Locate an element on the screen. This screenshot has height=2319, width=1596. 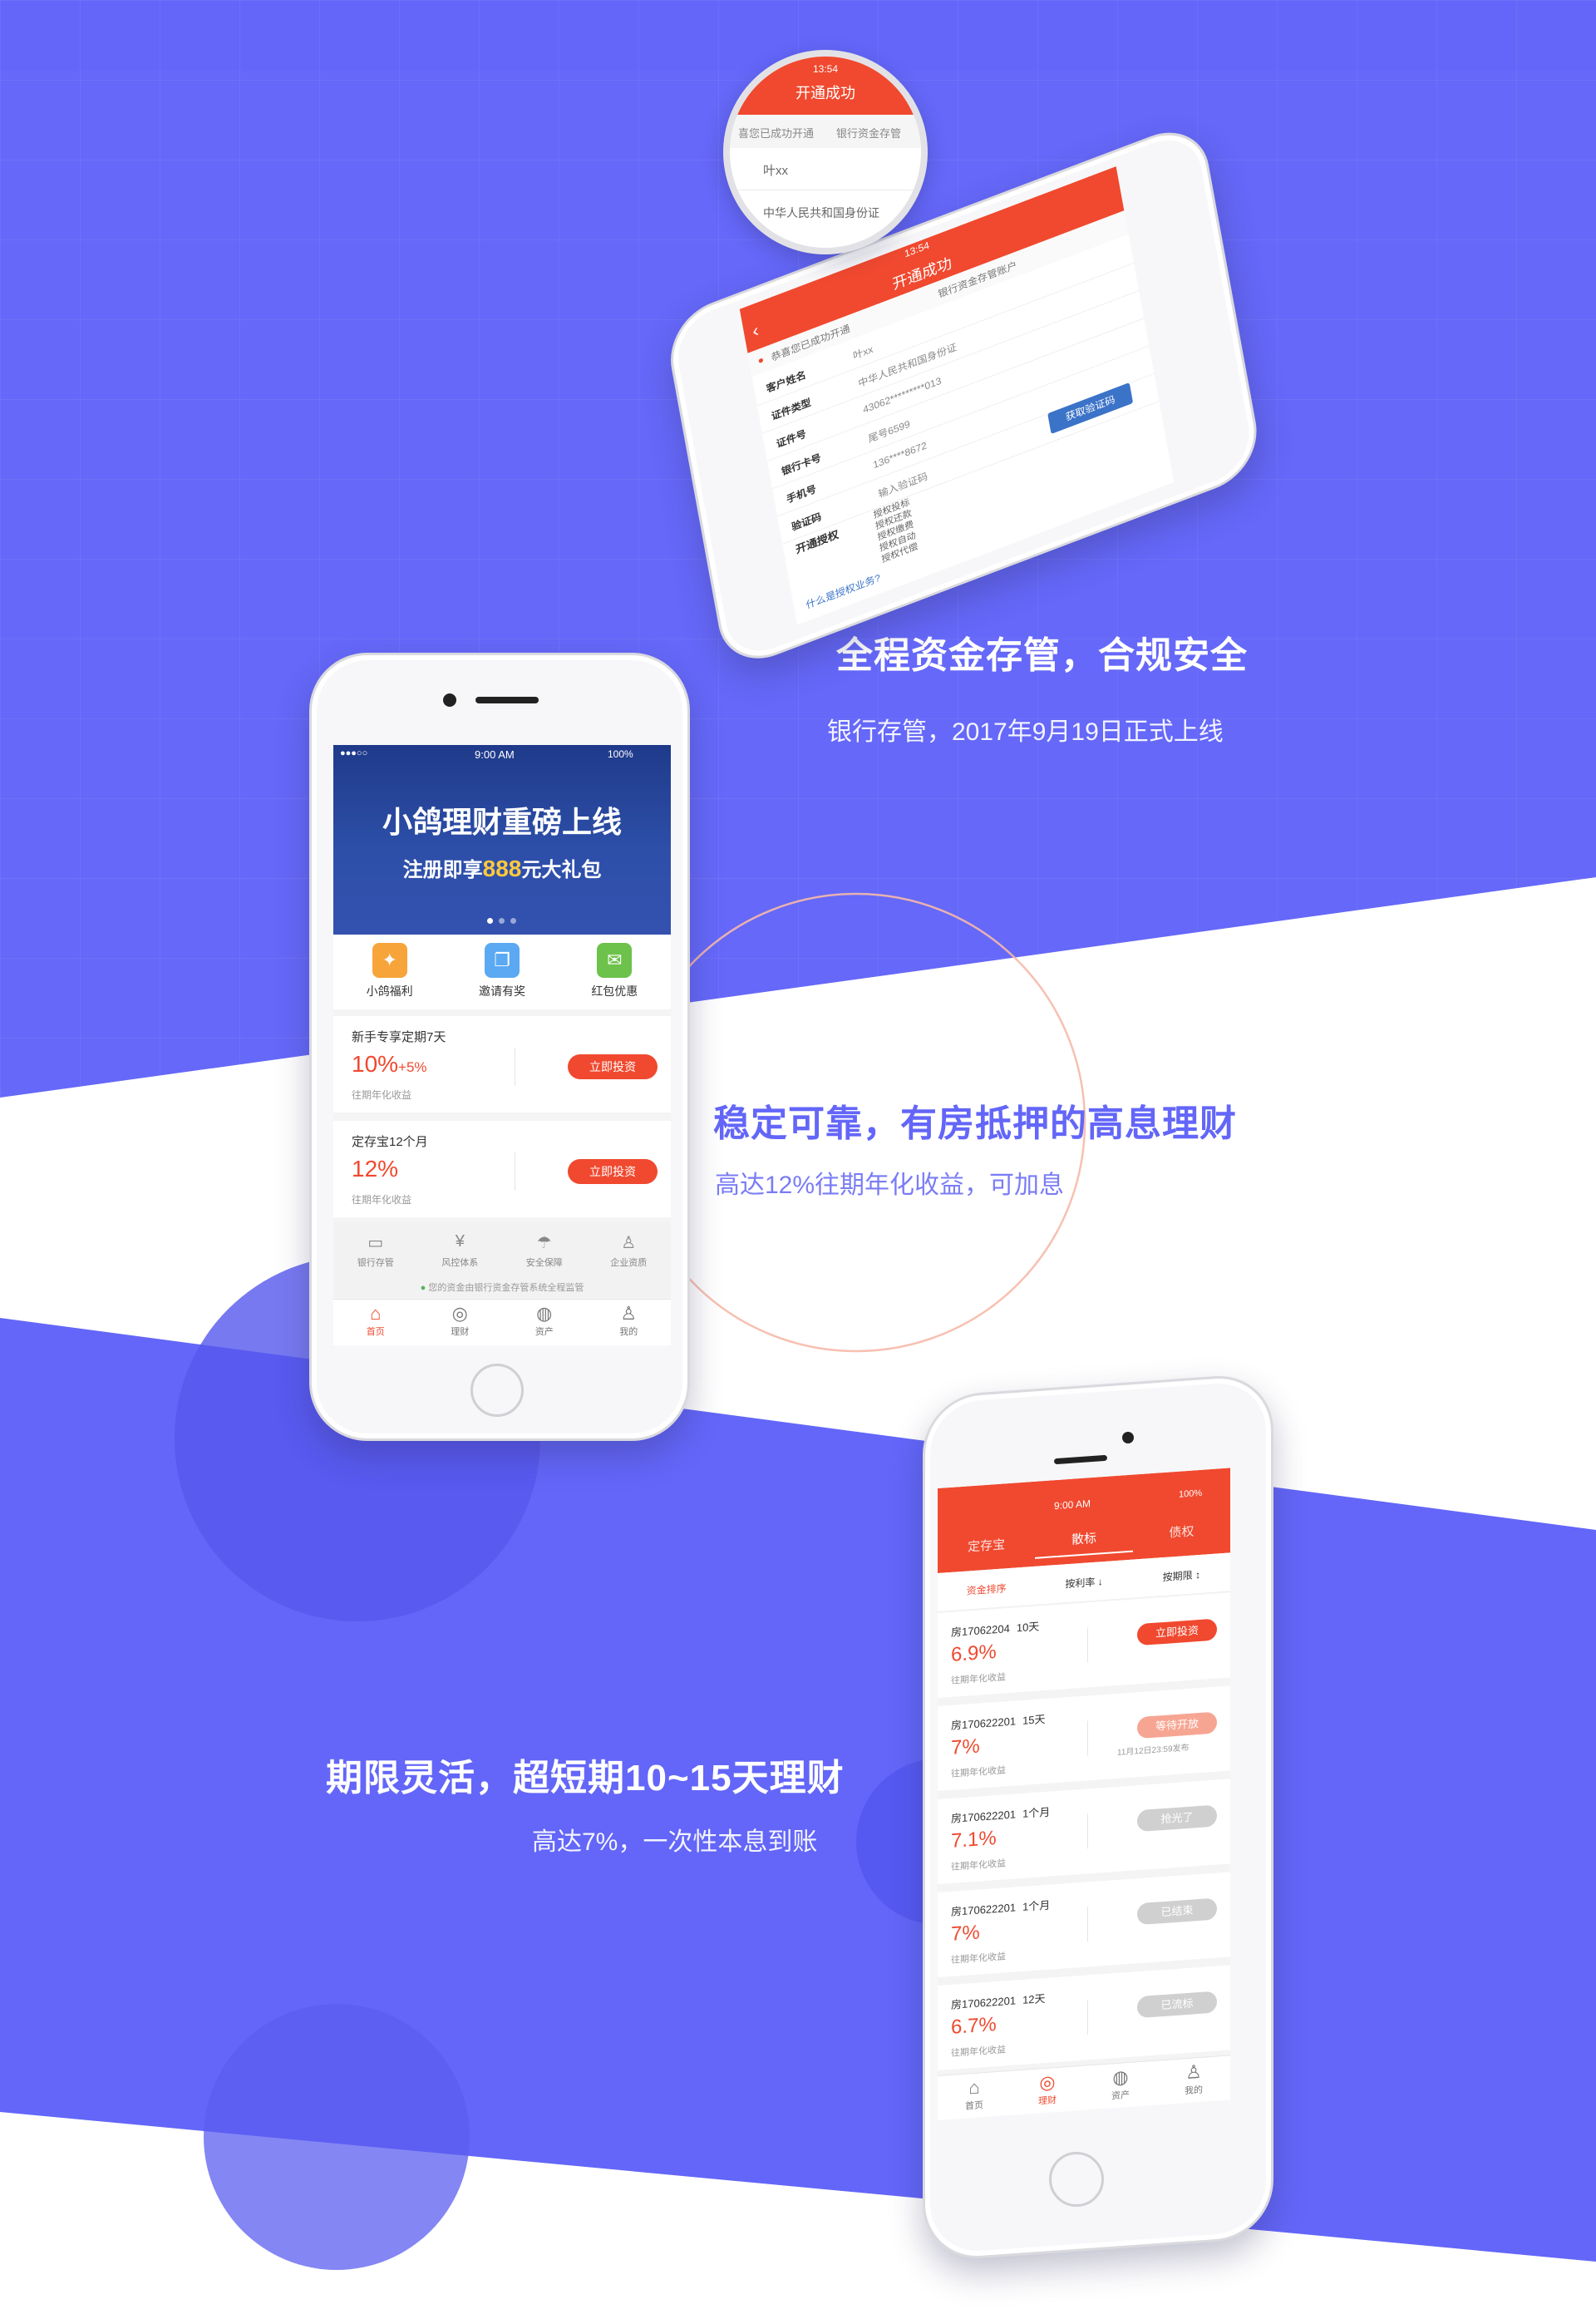
magnifier-notice-right: 银行资金存管 is located at coordinates (869, 133).